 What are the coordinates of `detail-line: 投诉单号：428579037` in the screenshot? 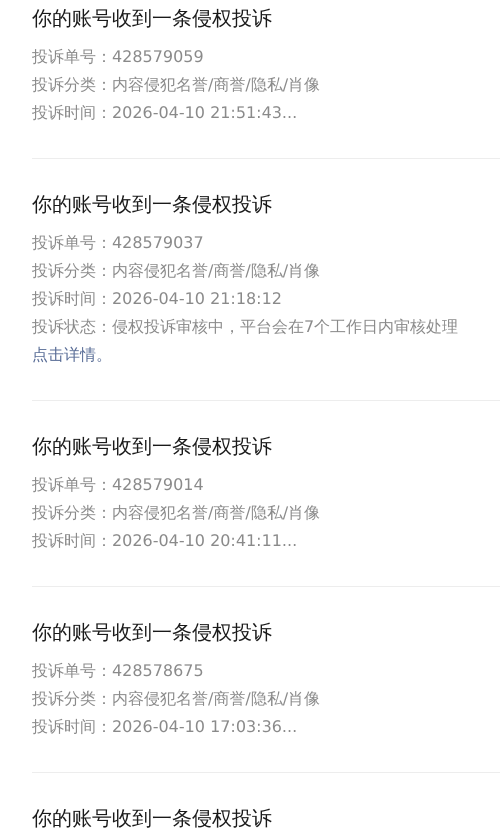 It's located at (118, 243).